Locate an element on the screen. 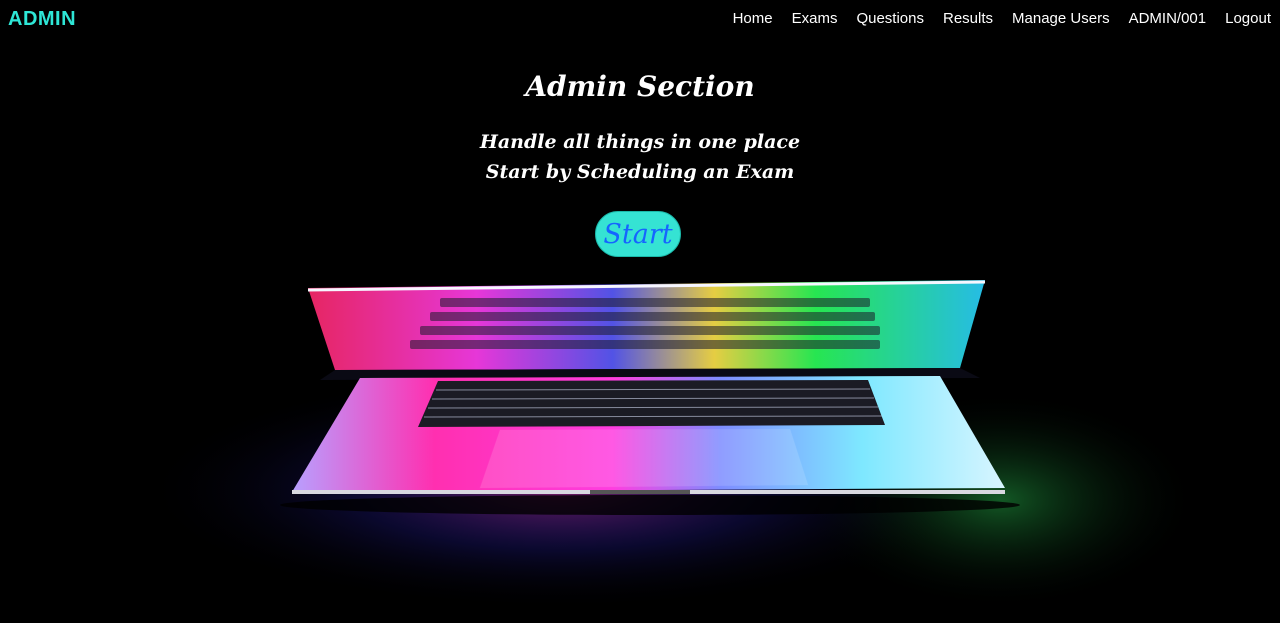  nav-link-manage-users: Manage Users is located at coordinates (1061, 18).